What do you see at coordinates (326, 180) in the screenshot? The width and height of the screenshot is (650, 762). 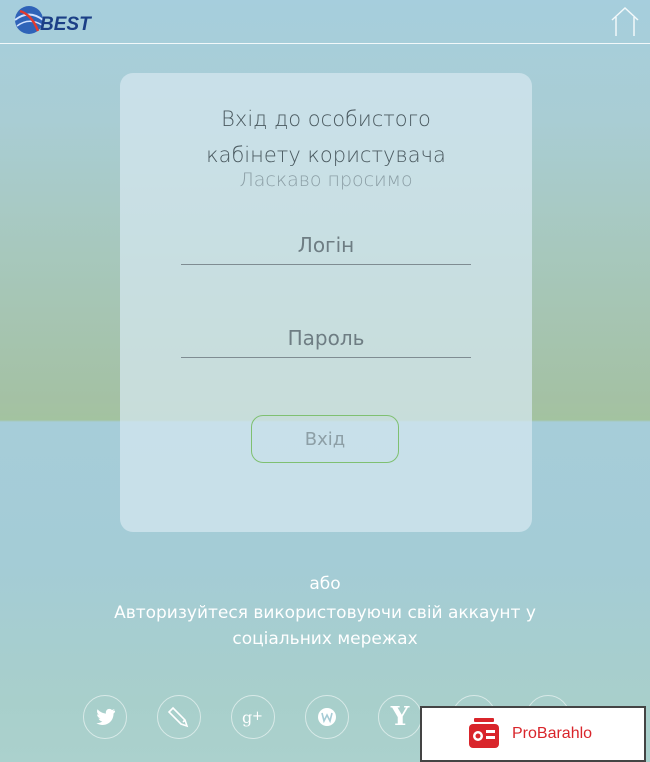 I see `welcome-subtitle: Ласкаво просимо` at bounding box center [326, 180].